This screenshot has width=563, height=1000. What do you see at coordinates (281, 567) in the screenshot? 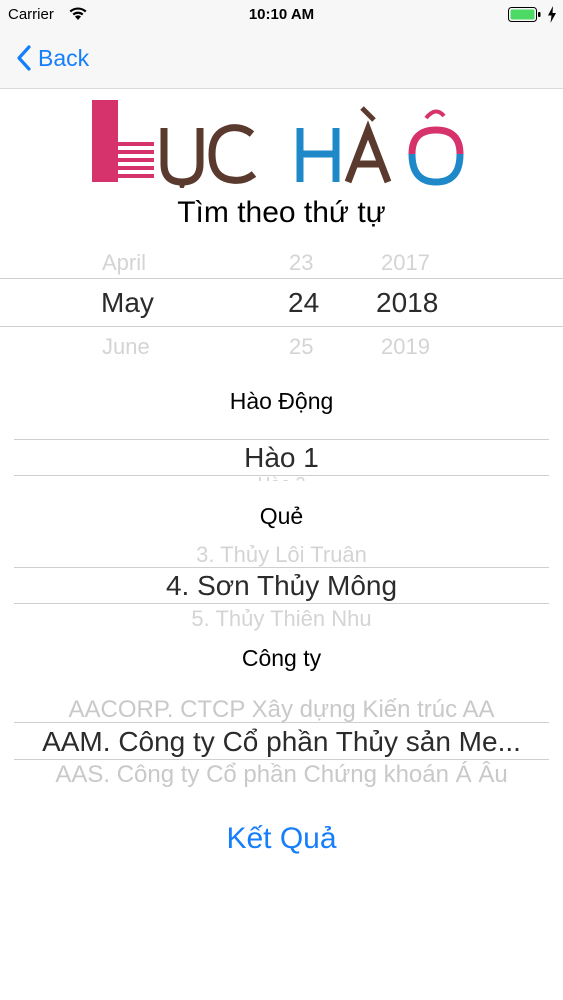
I see `que-selection-top` at bounding box center [281, 567].